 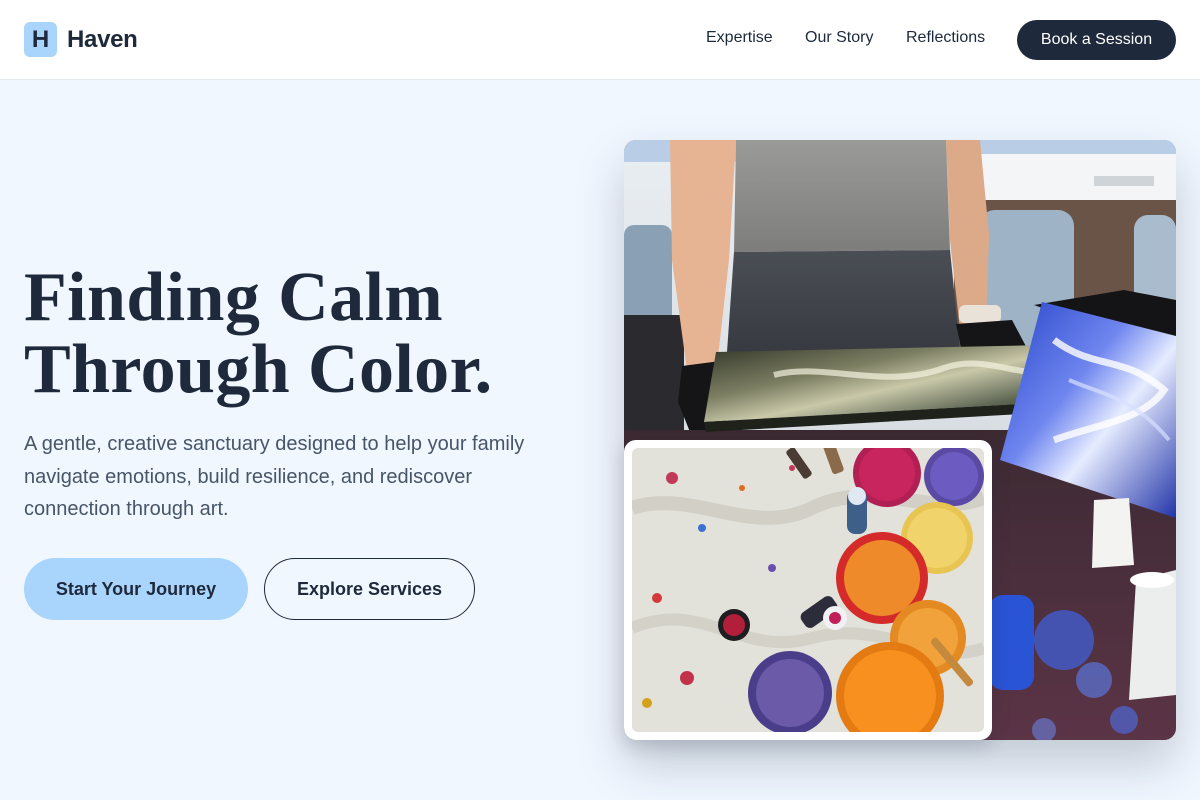 I want to click on logo-mark-icon: H, so click(x=40, y=39).